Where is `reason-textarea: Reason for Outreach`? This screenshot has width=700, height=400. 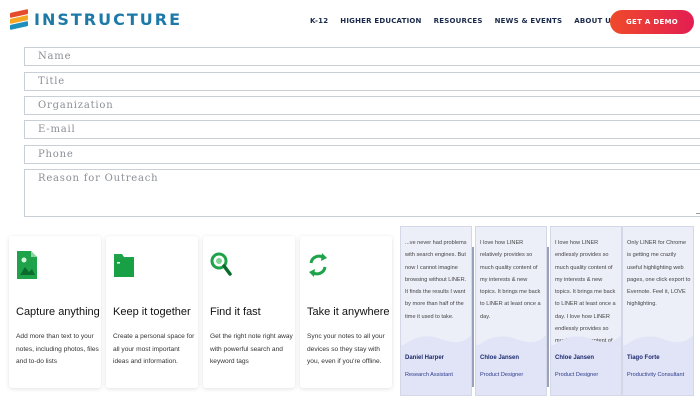 reason-textarea: Reason for Outreach is located at coordinates (362, 193).